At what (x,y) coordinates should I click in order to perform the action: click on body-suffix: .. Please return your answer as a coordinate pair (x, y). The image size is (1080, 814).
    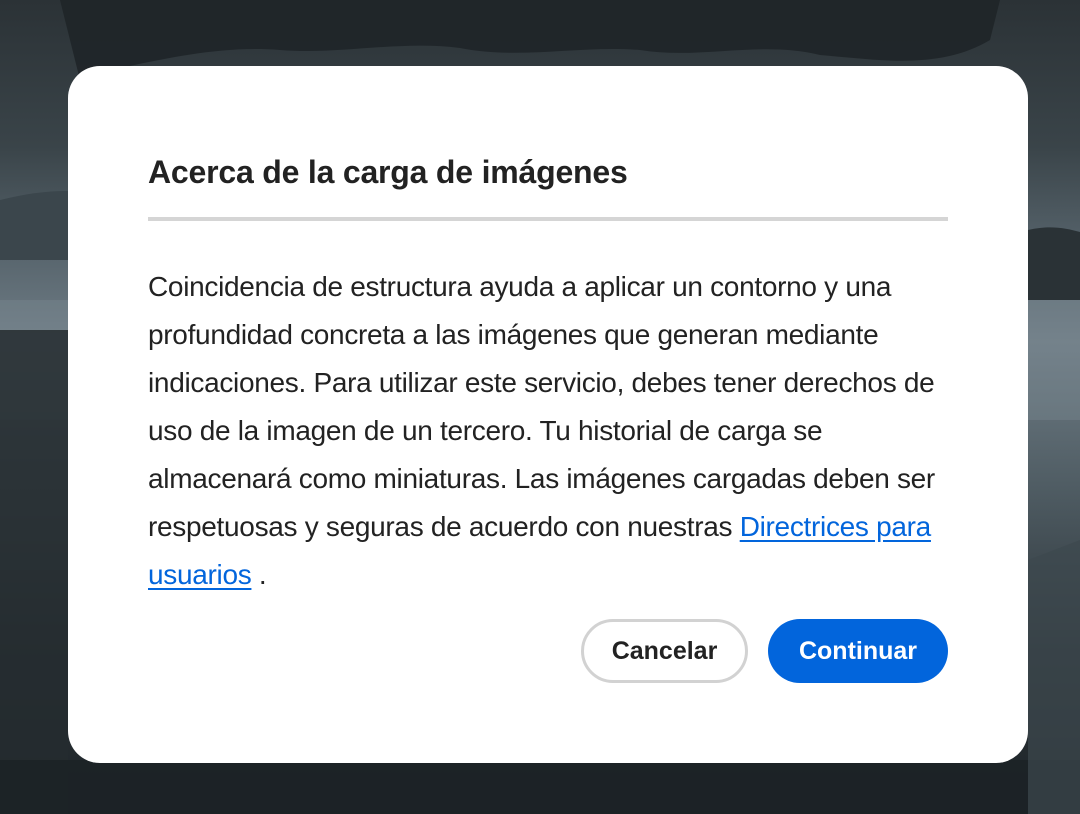
    Looking at the image, I should click on (259, 574).